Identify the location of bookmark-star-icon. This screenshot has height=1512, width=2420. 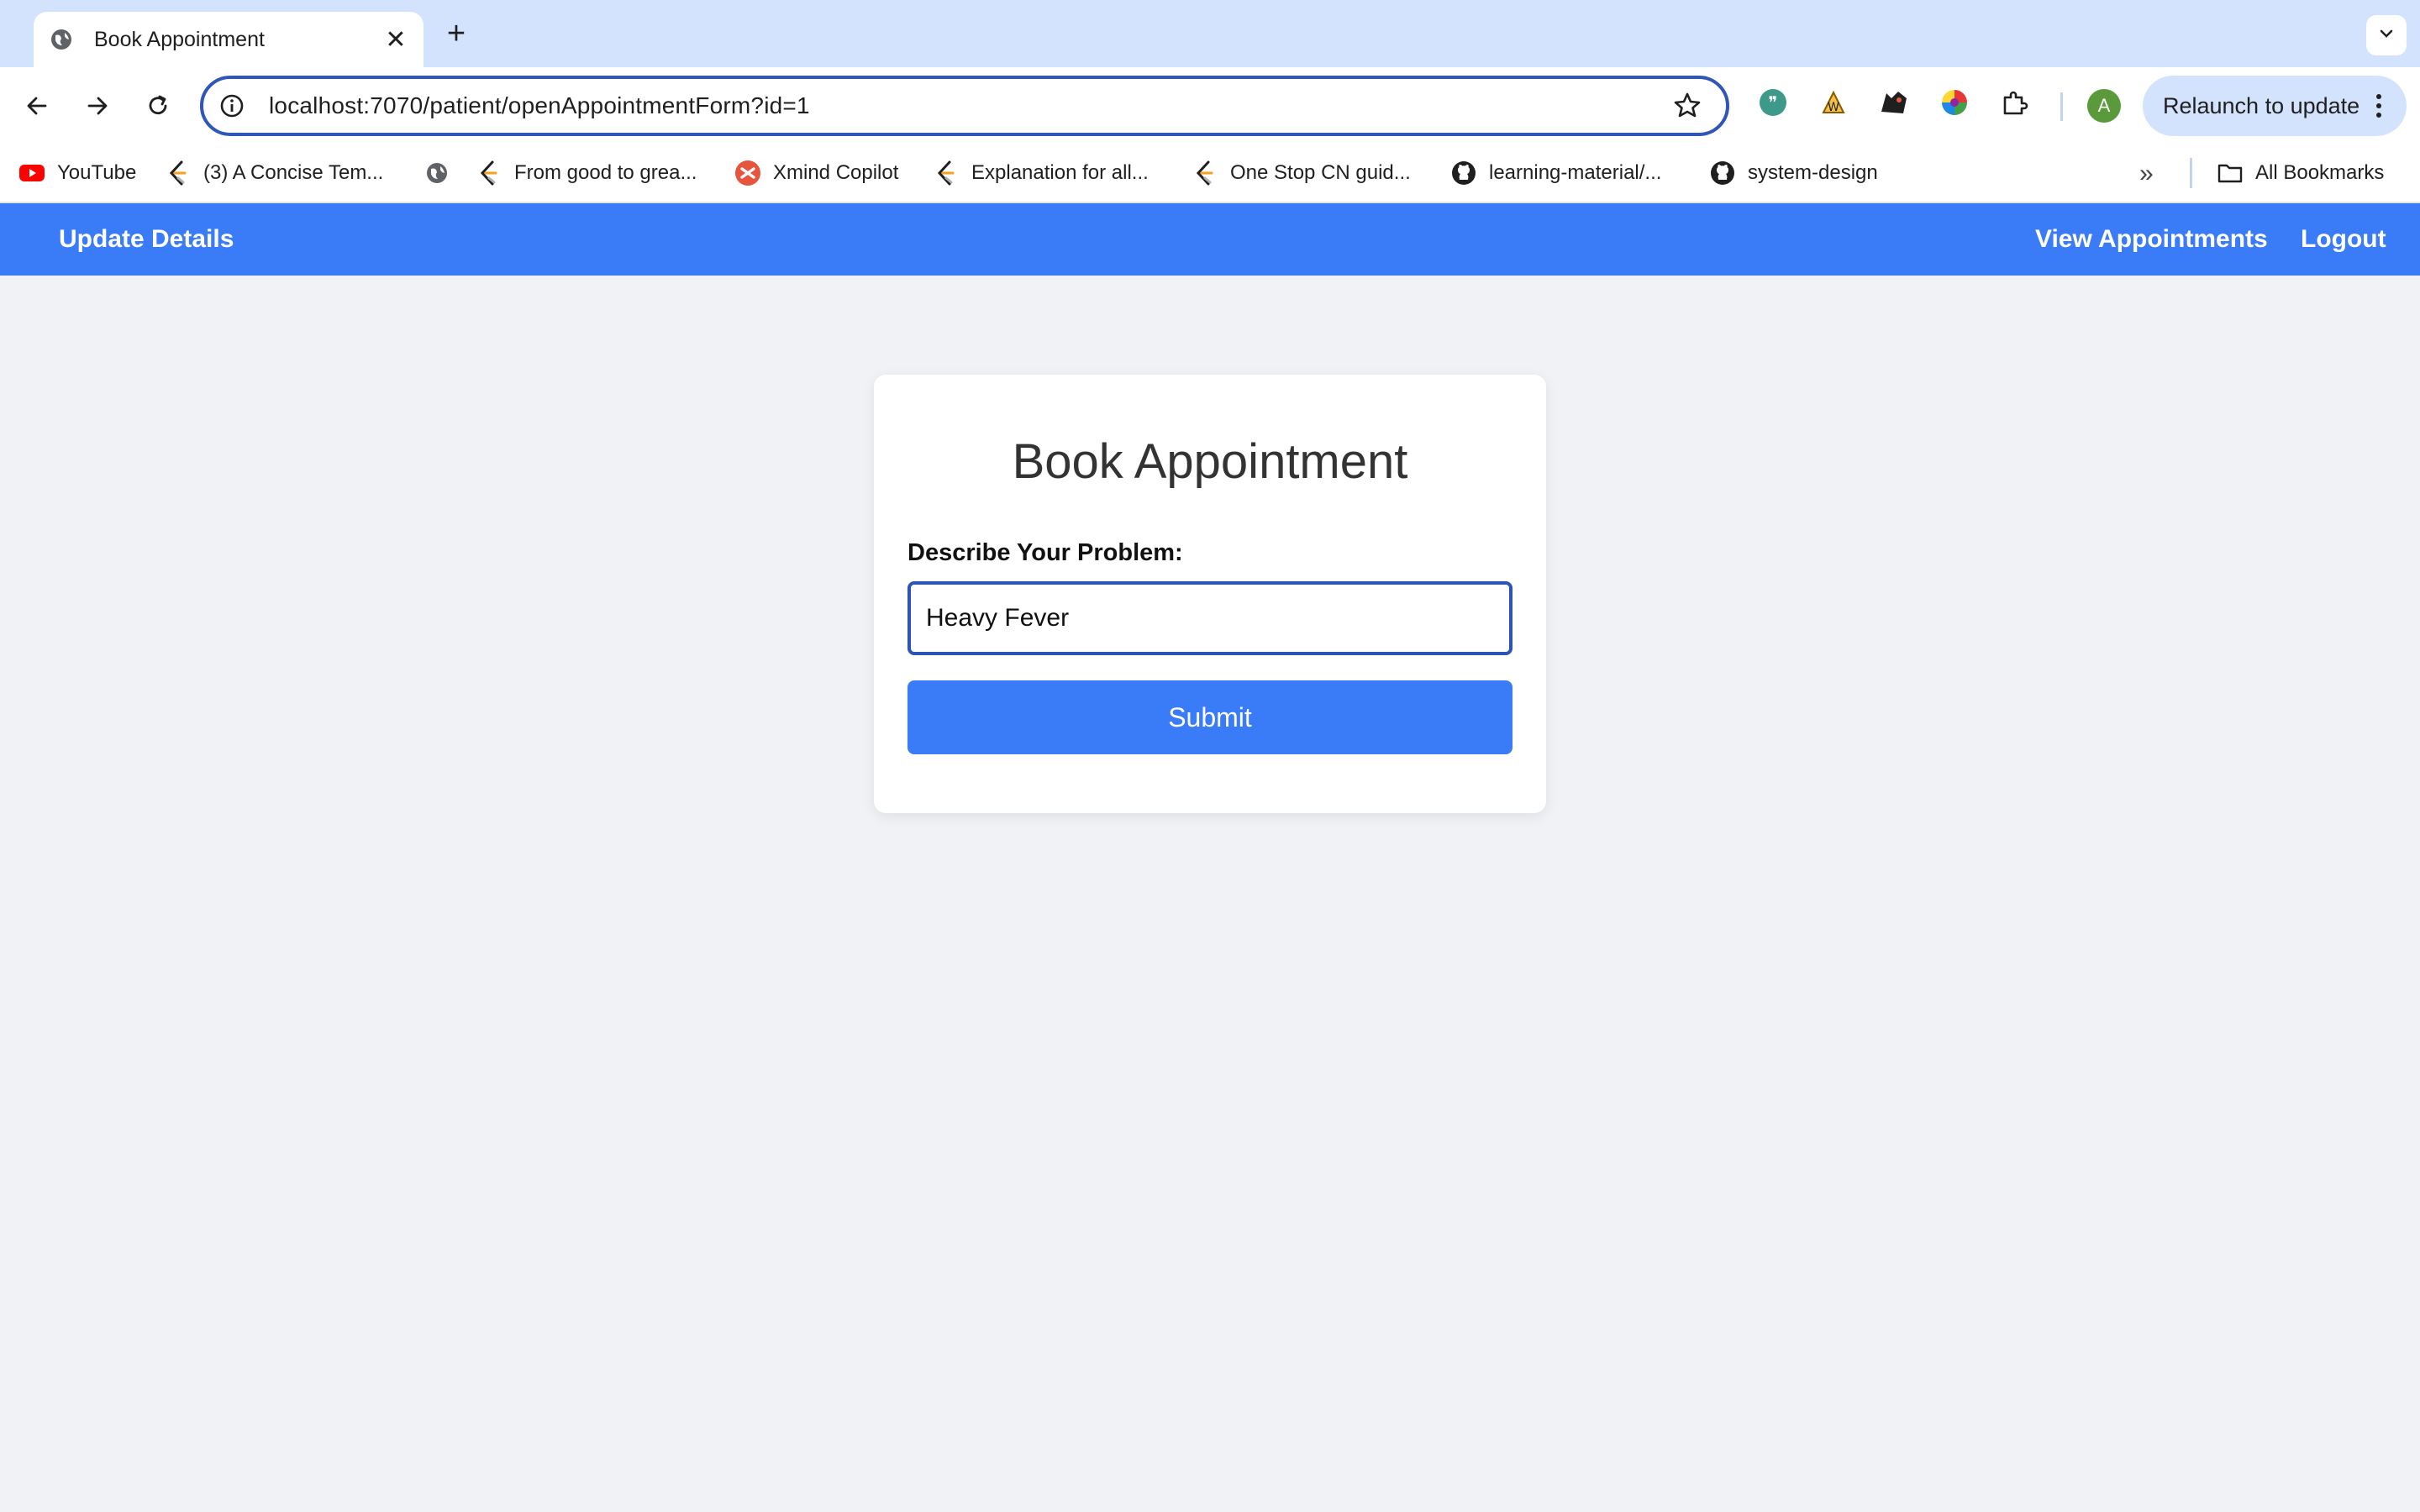
(1687, 106).